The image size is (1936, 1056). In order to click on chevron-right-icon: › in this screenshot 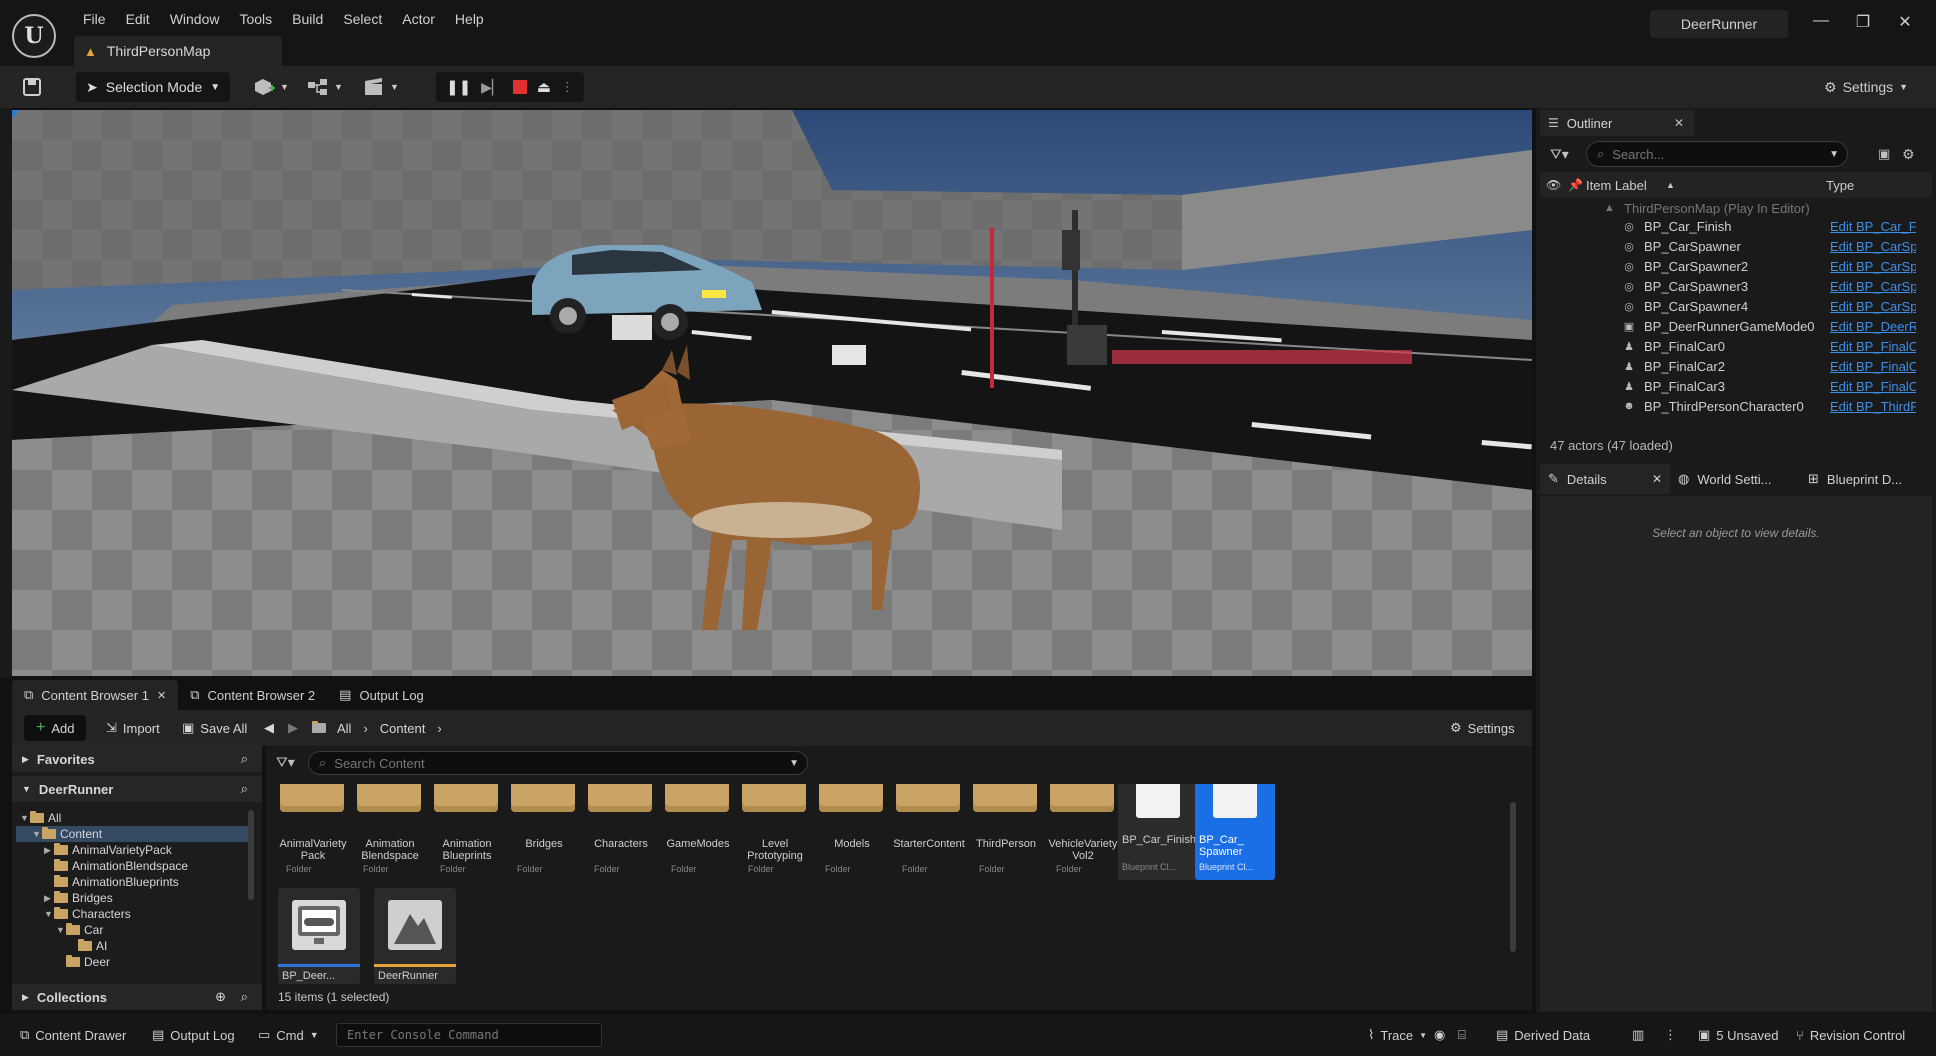, I will do `click(439, 728)`.